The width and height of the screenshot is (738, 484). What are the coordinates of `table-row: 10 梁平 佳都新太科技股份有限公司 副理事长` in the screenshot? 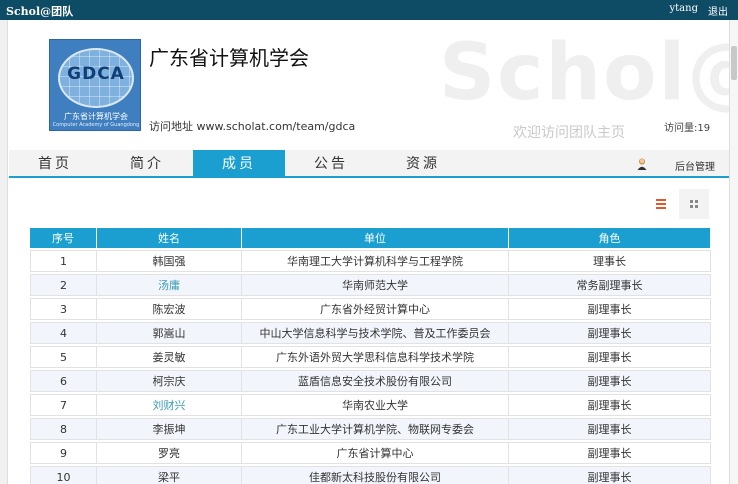 It's located at (370, 475).